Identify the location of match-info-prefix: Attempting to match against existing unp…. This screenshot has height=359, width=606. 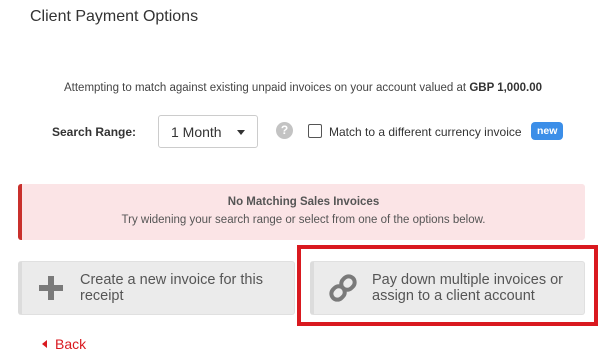
(265, 88).